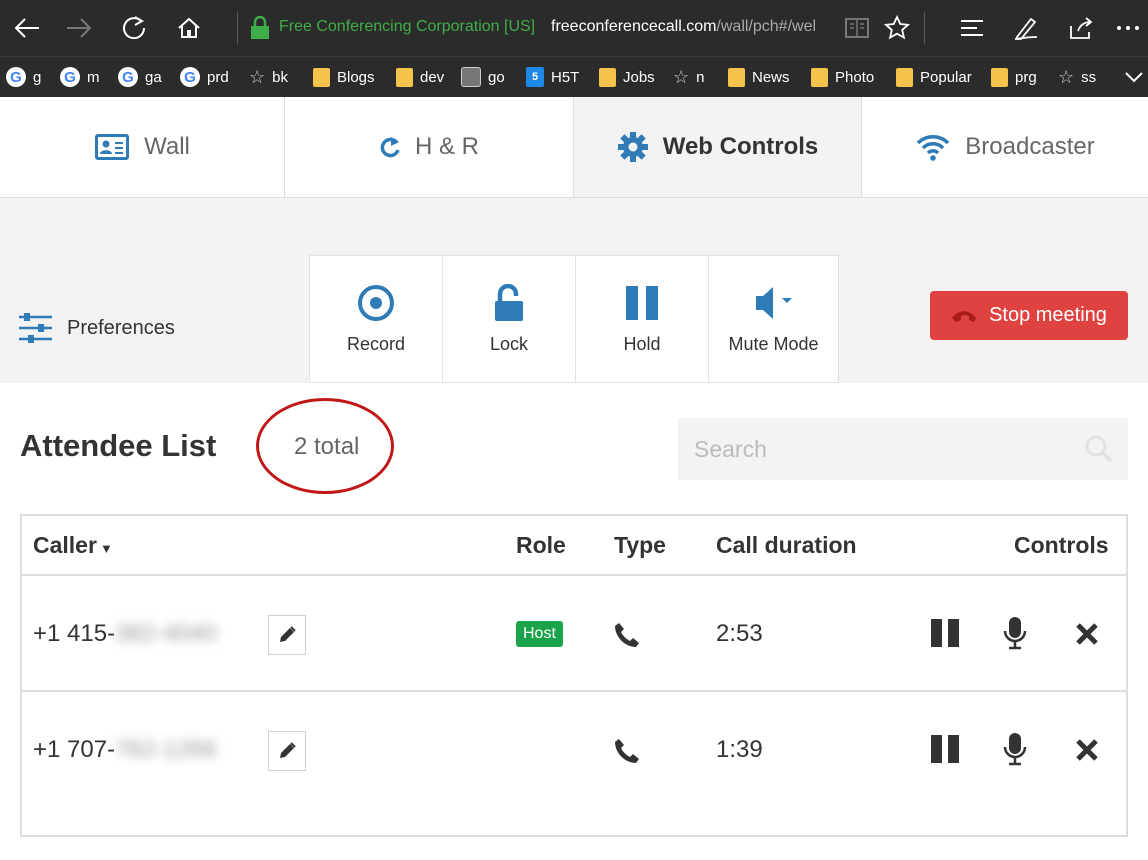  What do you see at coordinates (218, 77) in the screenshot?
I see `favorite-label: prd` at bounding box center [218, 77].